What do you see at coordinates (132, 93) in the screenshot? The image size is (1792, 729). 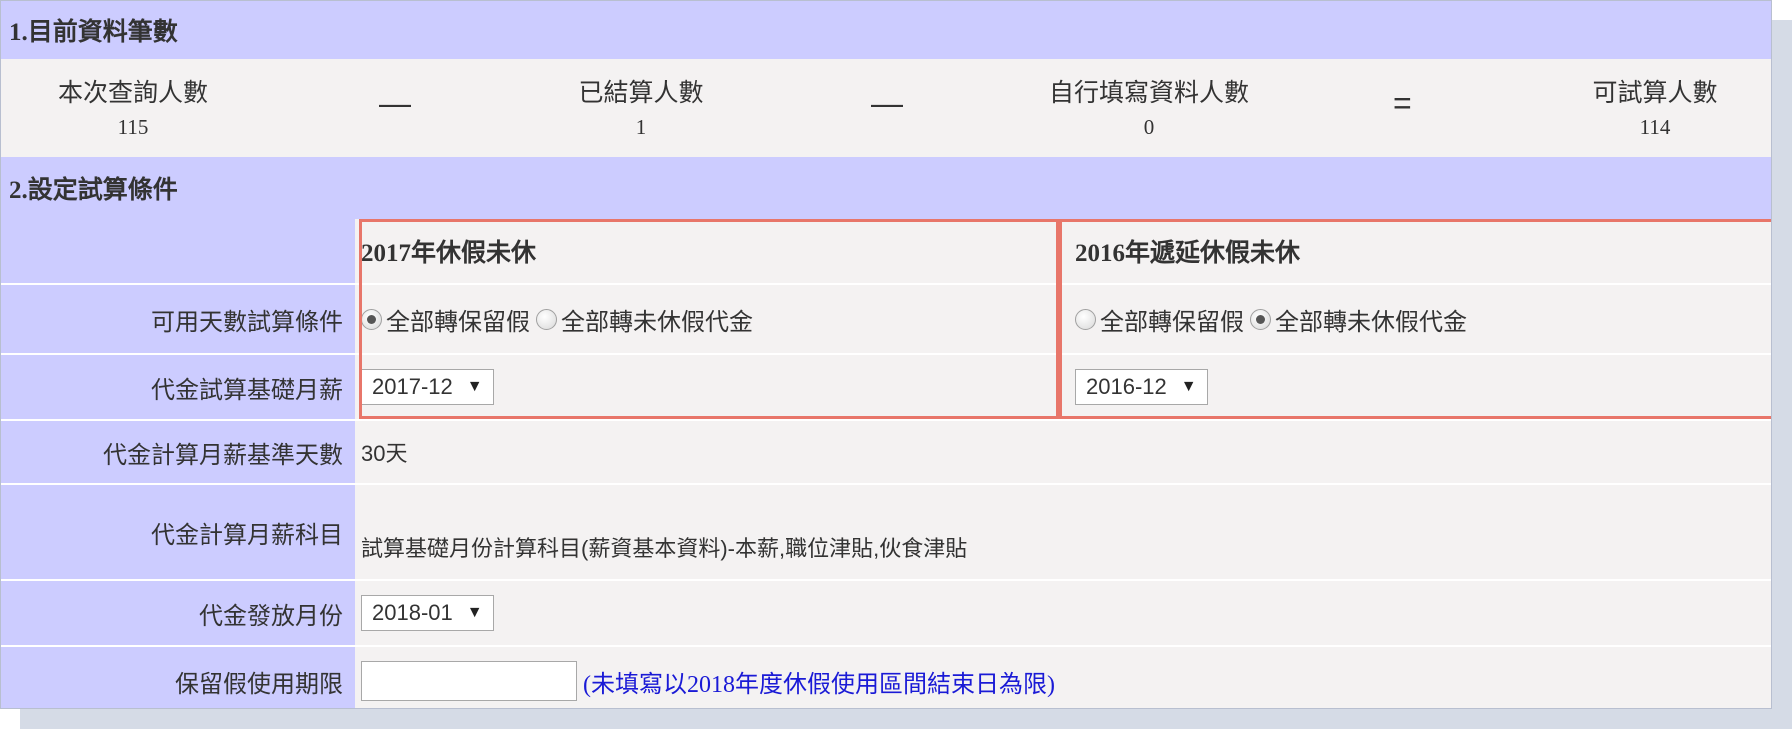 I see `query-count-label: 本次查詢人數` at bounding box center [132, 93].